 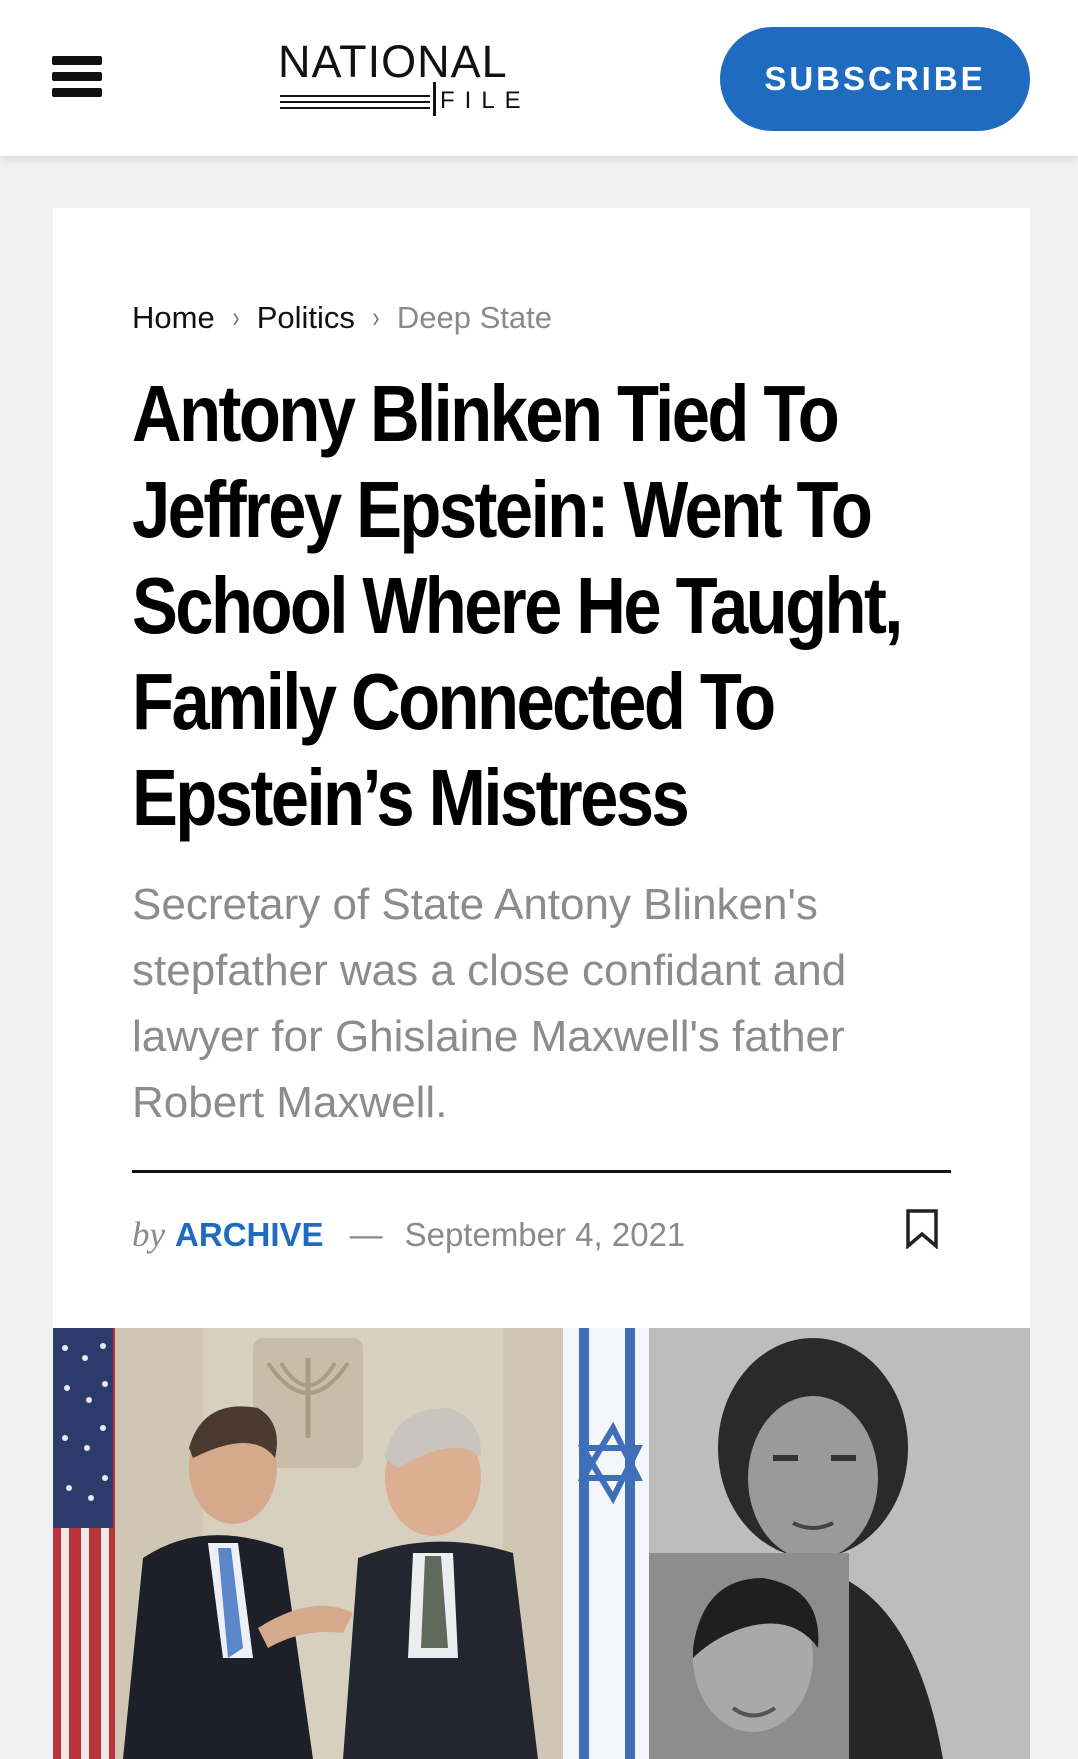 I want to click on logo-rules, so click(x=355, y=102).